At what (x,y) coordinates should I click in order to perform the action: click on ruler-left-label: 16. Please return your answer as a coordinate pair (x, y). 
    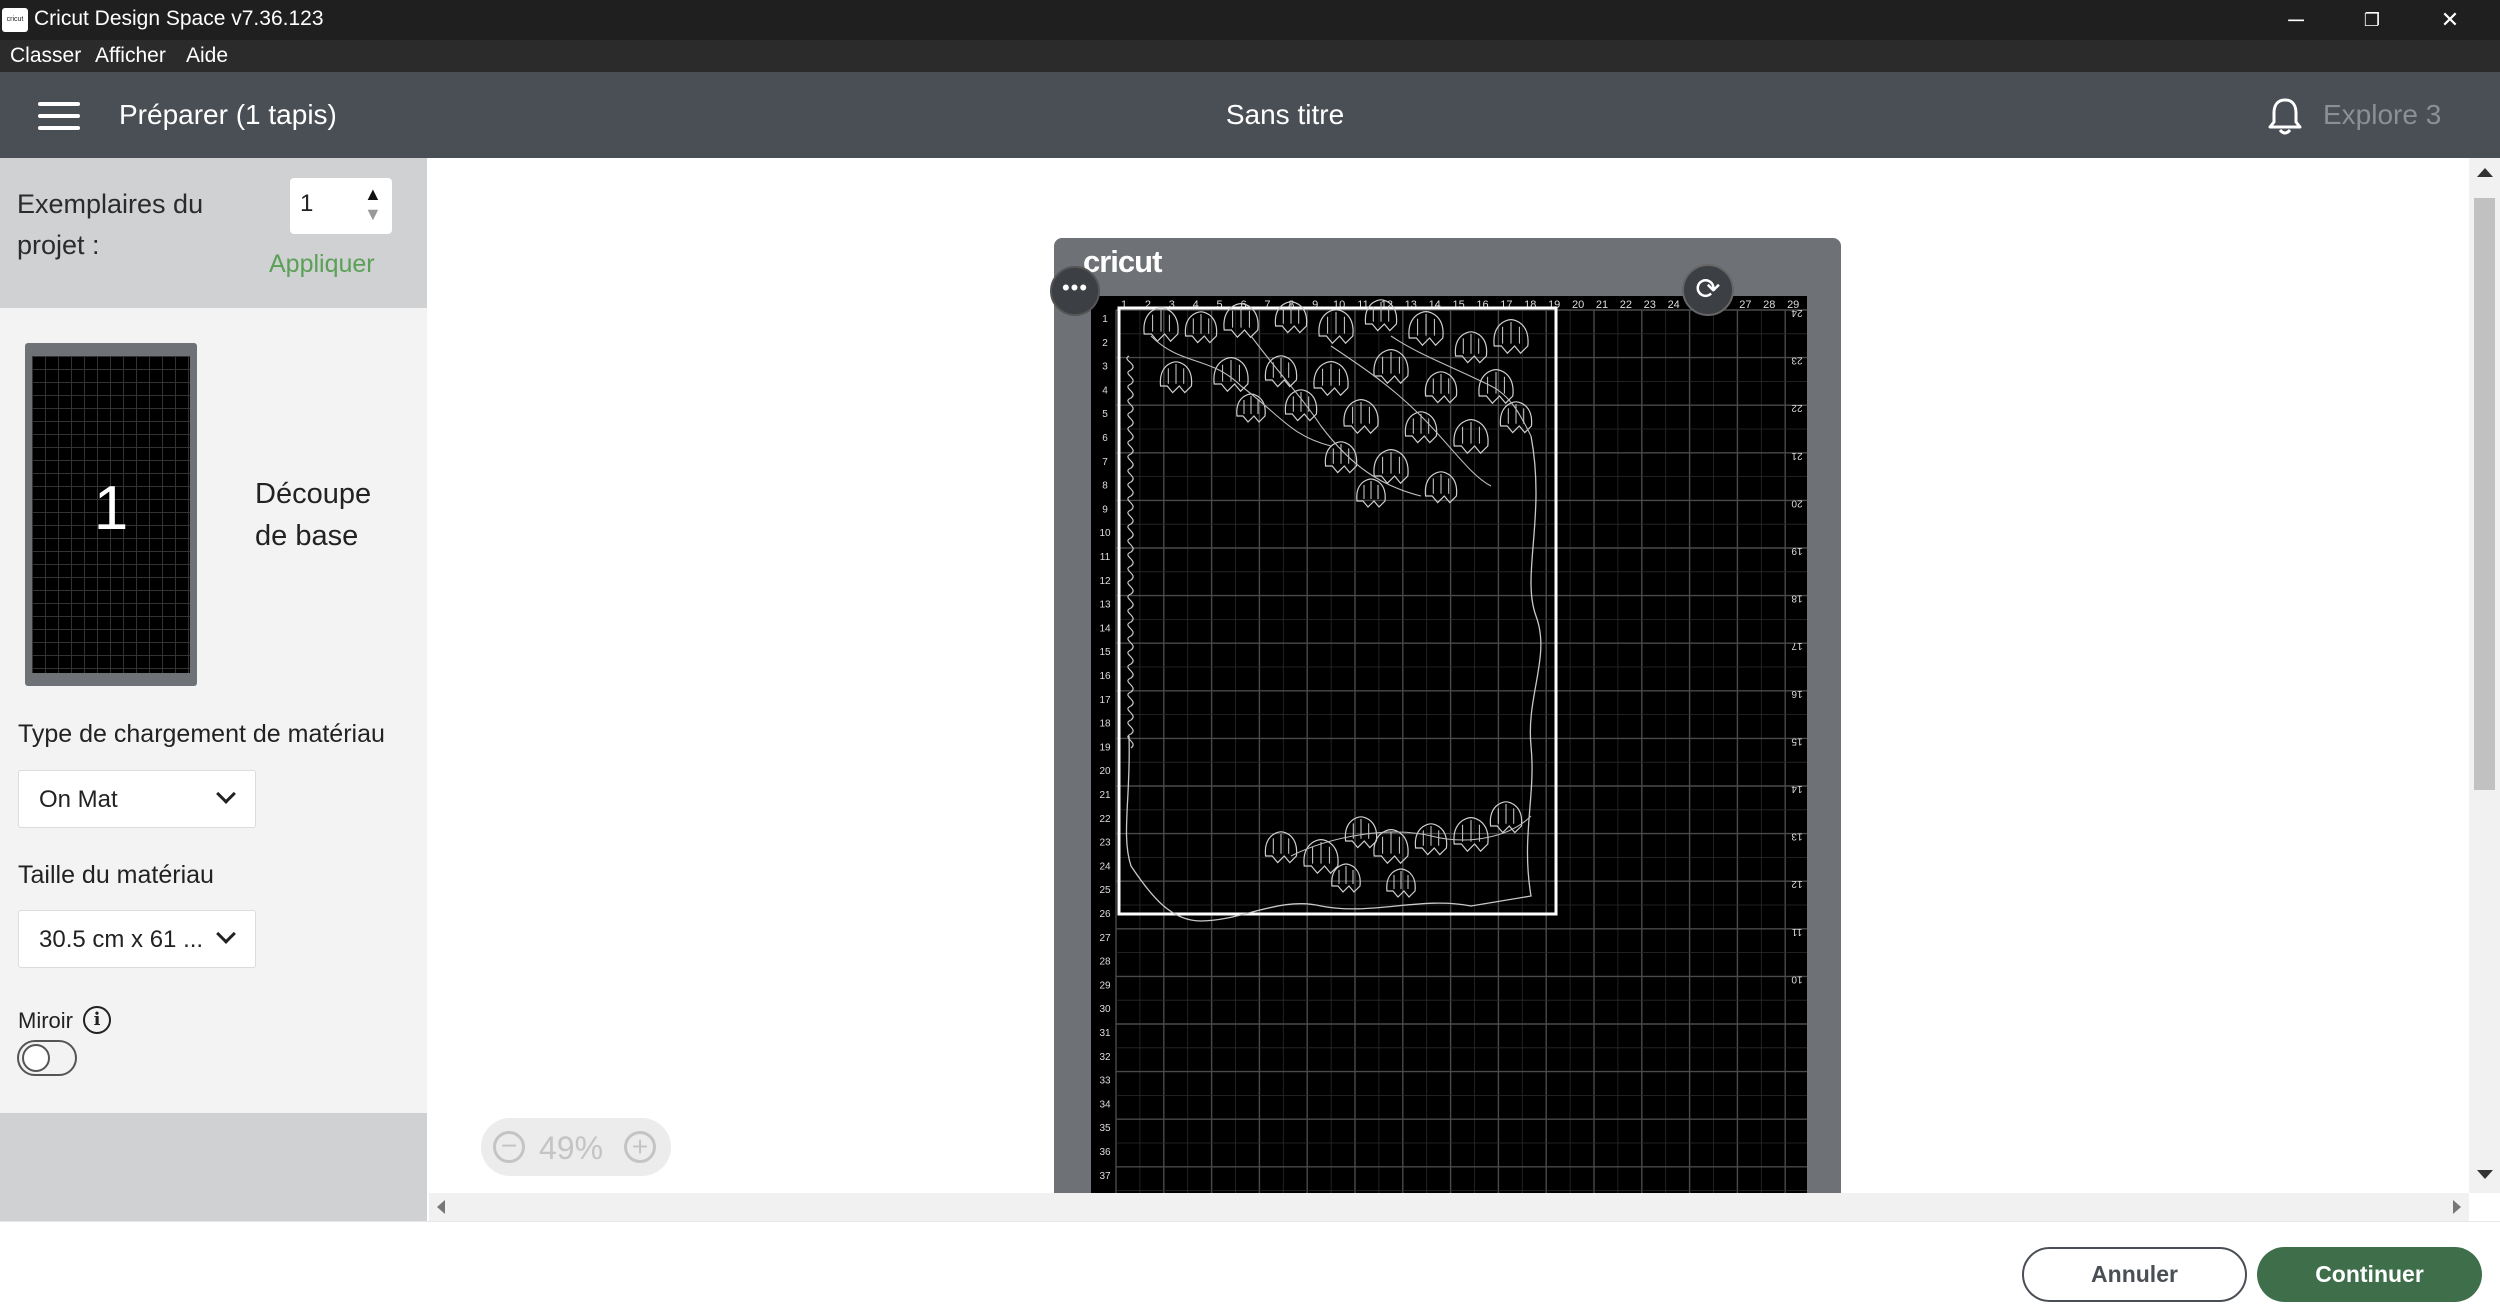
    Looking at the image, I should click on (1105, 676).